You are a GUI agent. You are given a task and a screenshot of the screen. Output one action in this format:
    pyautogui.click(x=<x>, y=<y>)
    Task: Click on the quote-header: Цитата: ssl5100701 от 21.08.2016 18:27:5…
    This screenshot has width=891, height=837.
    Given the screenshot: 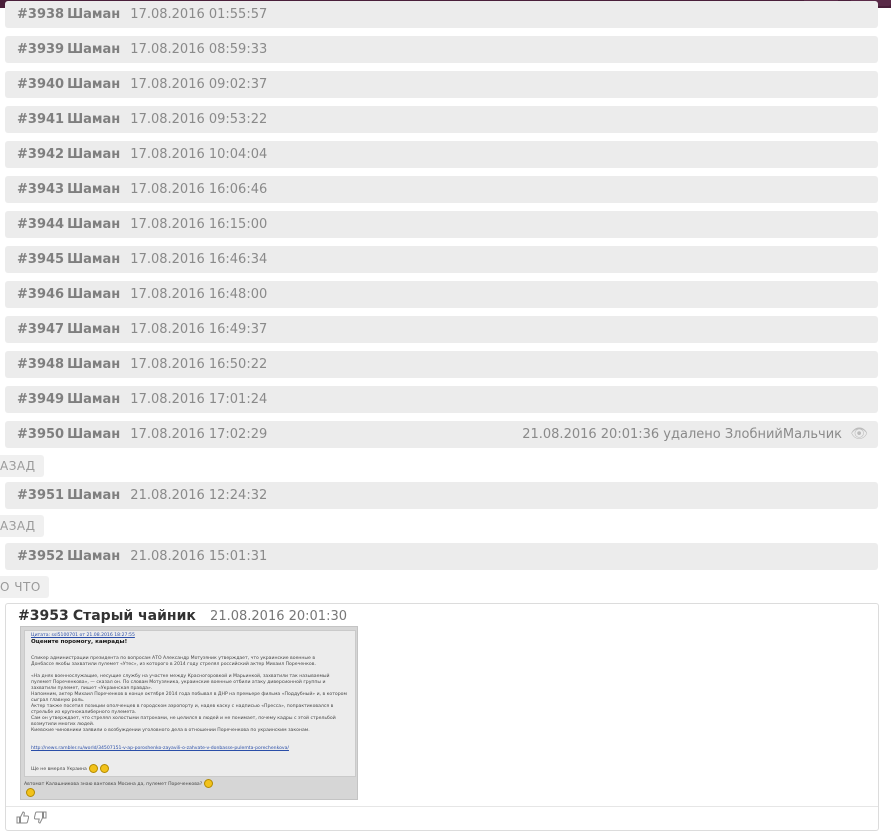 What is the action you would take?
    pyautogui.click(x=83, y=636)
    